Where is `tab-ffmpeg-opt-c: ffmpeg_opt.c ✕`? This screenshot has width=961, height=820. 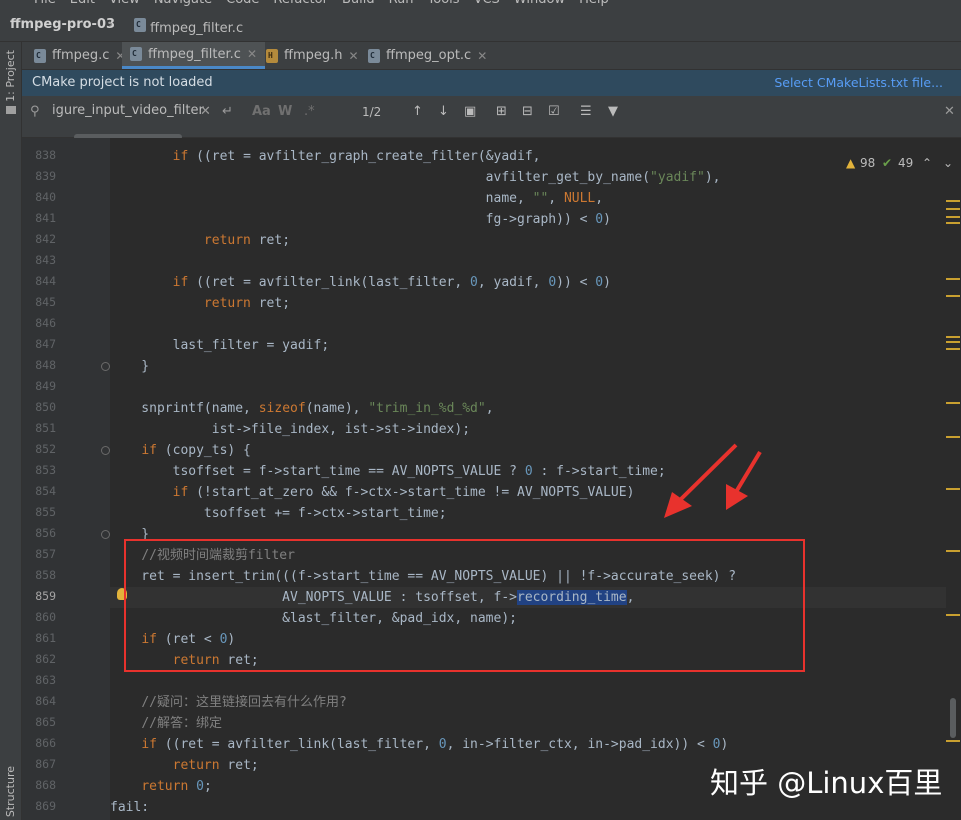
tab-ffmpeg-opt-c: ffmpeg_opt.c ✕ is located at coordinates (427, 55).